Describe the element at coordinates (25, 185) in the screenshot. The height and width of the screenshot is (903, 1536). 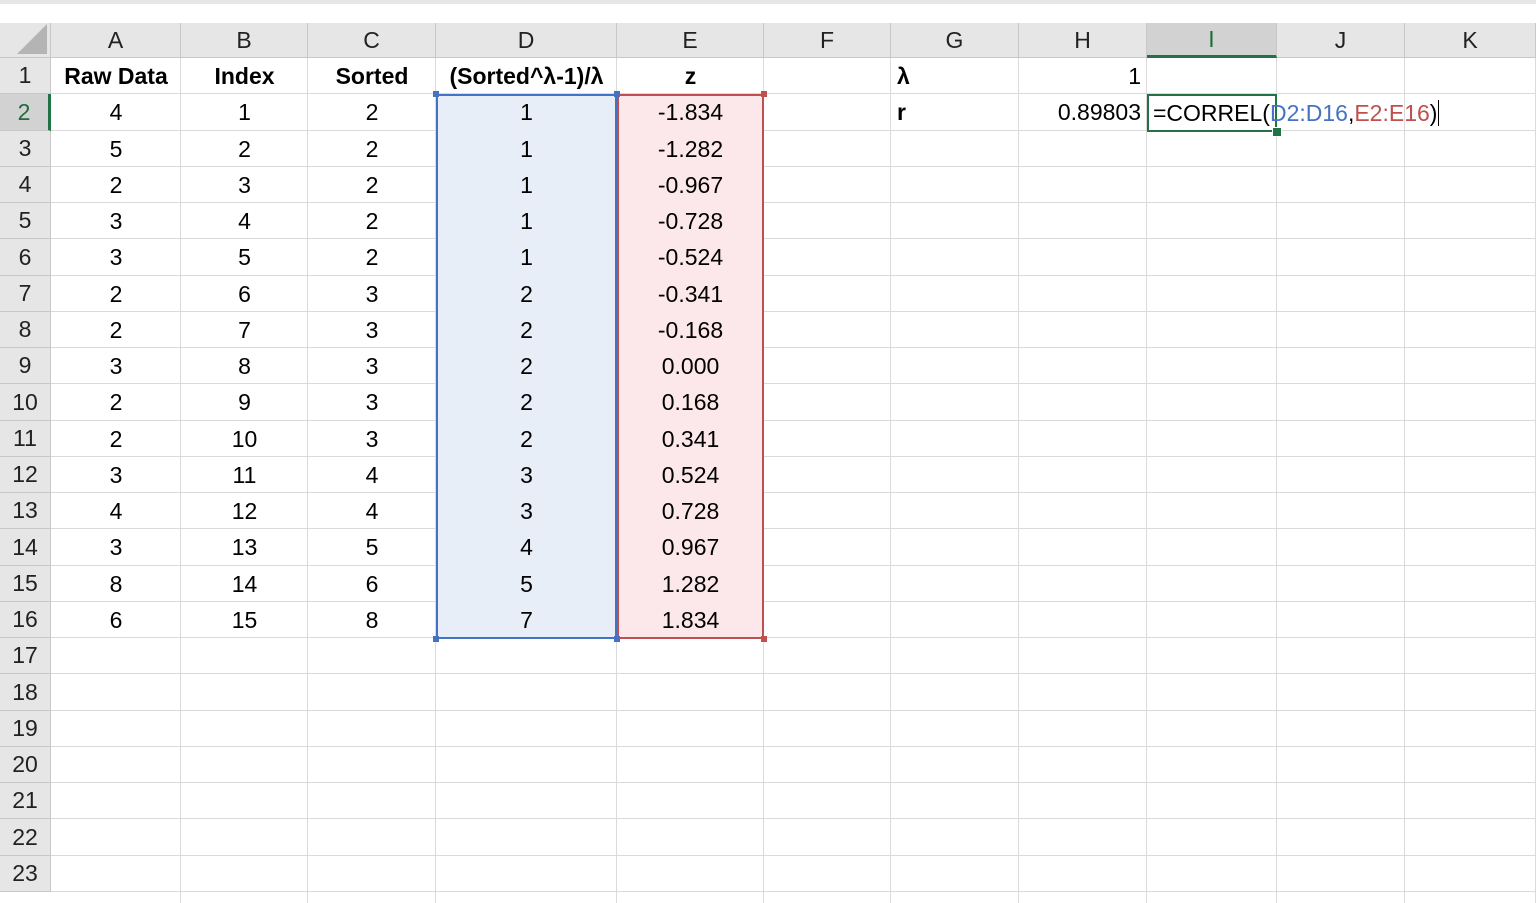
I see `row-header-4: 4` at that location.